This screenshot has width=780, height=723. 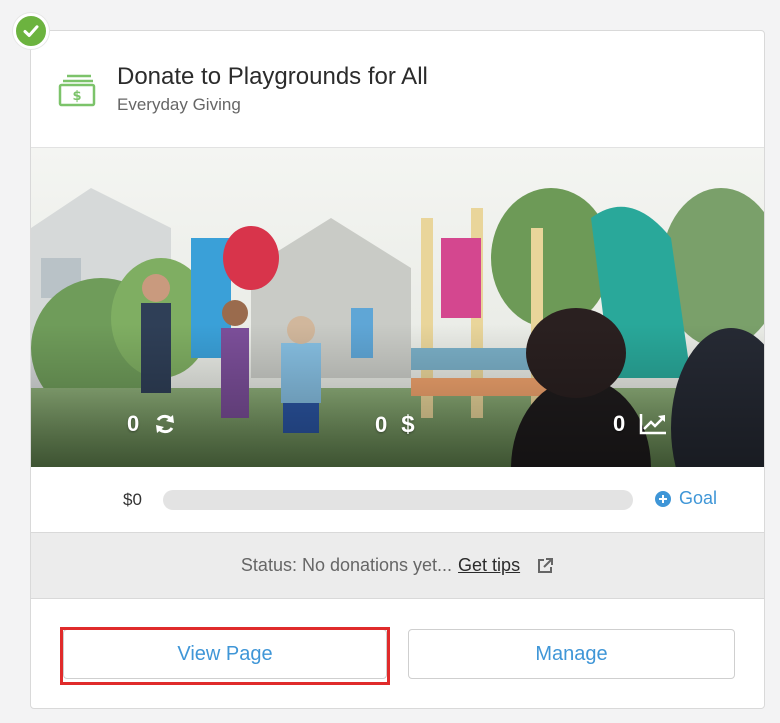 I want to click on recurring-count: 0, so click(x=133, y=423).